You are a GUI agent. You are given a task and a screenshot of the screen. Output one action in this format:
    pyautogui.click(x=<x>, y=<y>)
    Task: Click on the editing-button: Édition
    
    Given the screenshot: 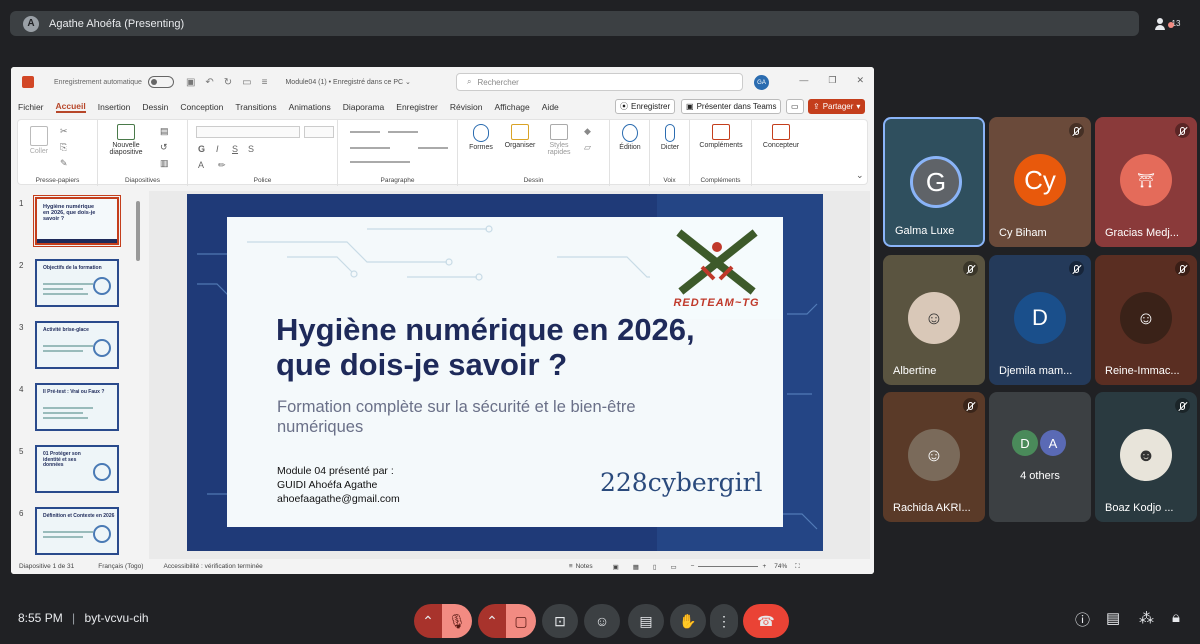 What is the action you would take?
    pyautogui.click(x=630, y=137)
    